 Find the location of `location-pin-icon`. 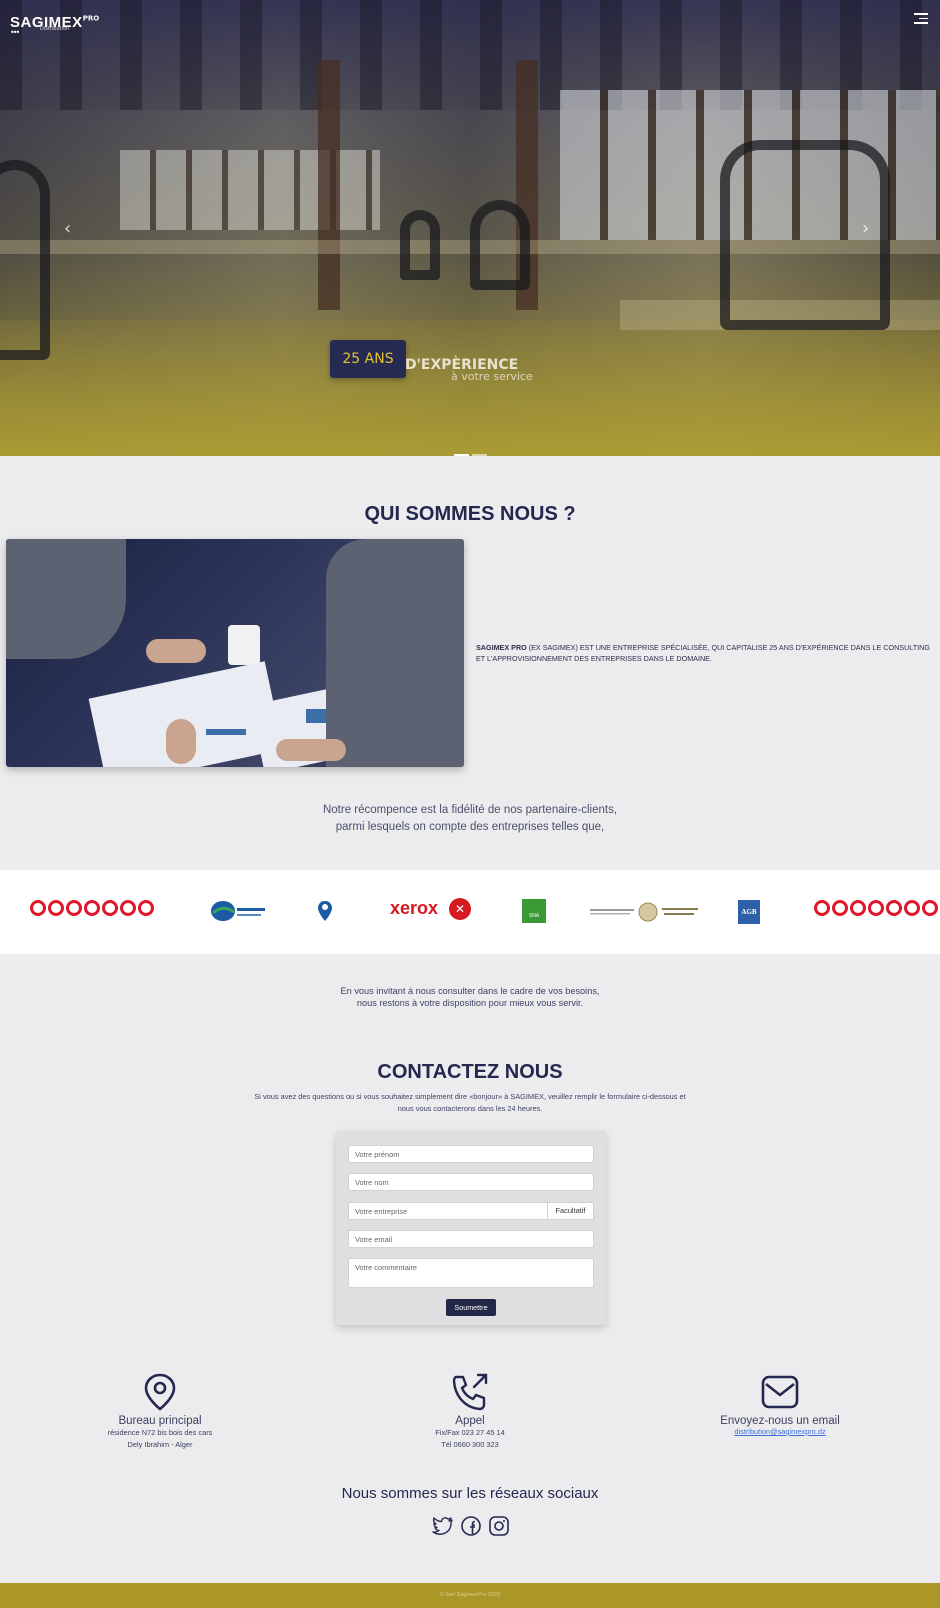

location-pin-icon is located at coordinates (160, 1392).